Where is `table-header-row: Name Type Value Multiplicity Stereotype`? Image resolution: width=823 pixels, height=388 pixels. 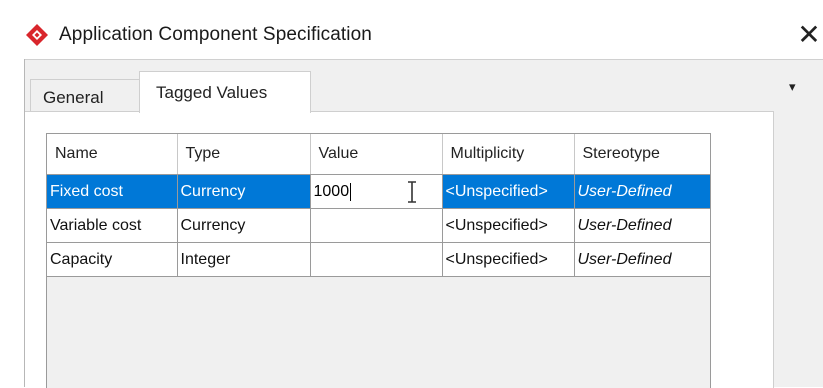 table-header-row: Name Type Value Multiplicity Stereotype is located at coordinates (378, 154).